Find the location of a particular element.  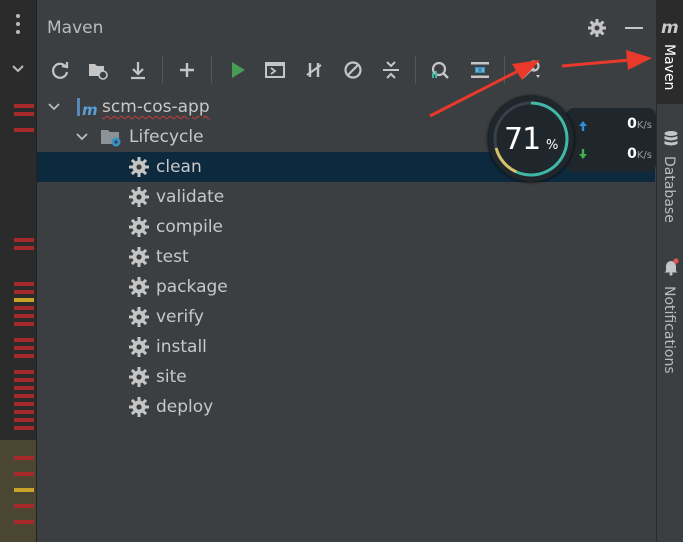

stripe-label-maven: Maven is located at coordinates (669, 67).